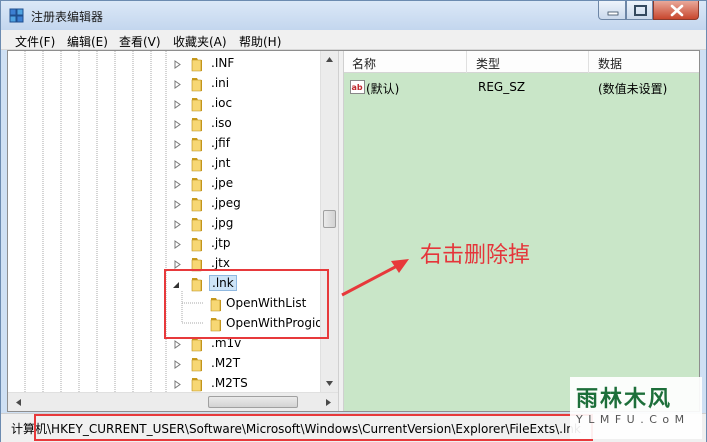  What do you see at coordinates (328, 402) in the screenshot?
I see `scroll-right-icon` at bounding box center [328, 402].